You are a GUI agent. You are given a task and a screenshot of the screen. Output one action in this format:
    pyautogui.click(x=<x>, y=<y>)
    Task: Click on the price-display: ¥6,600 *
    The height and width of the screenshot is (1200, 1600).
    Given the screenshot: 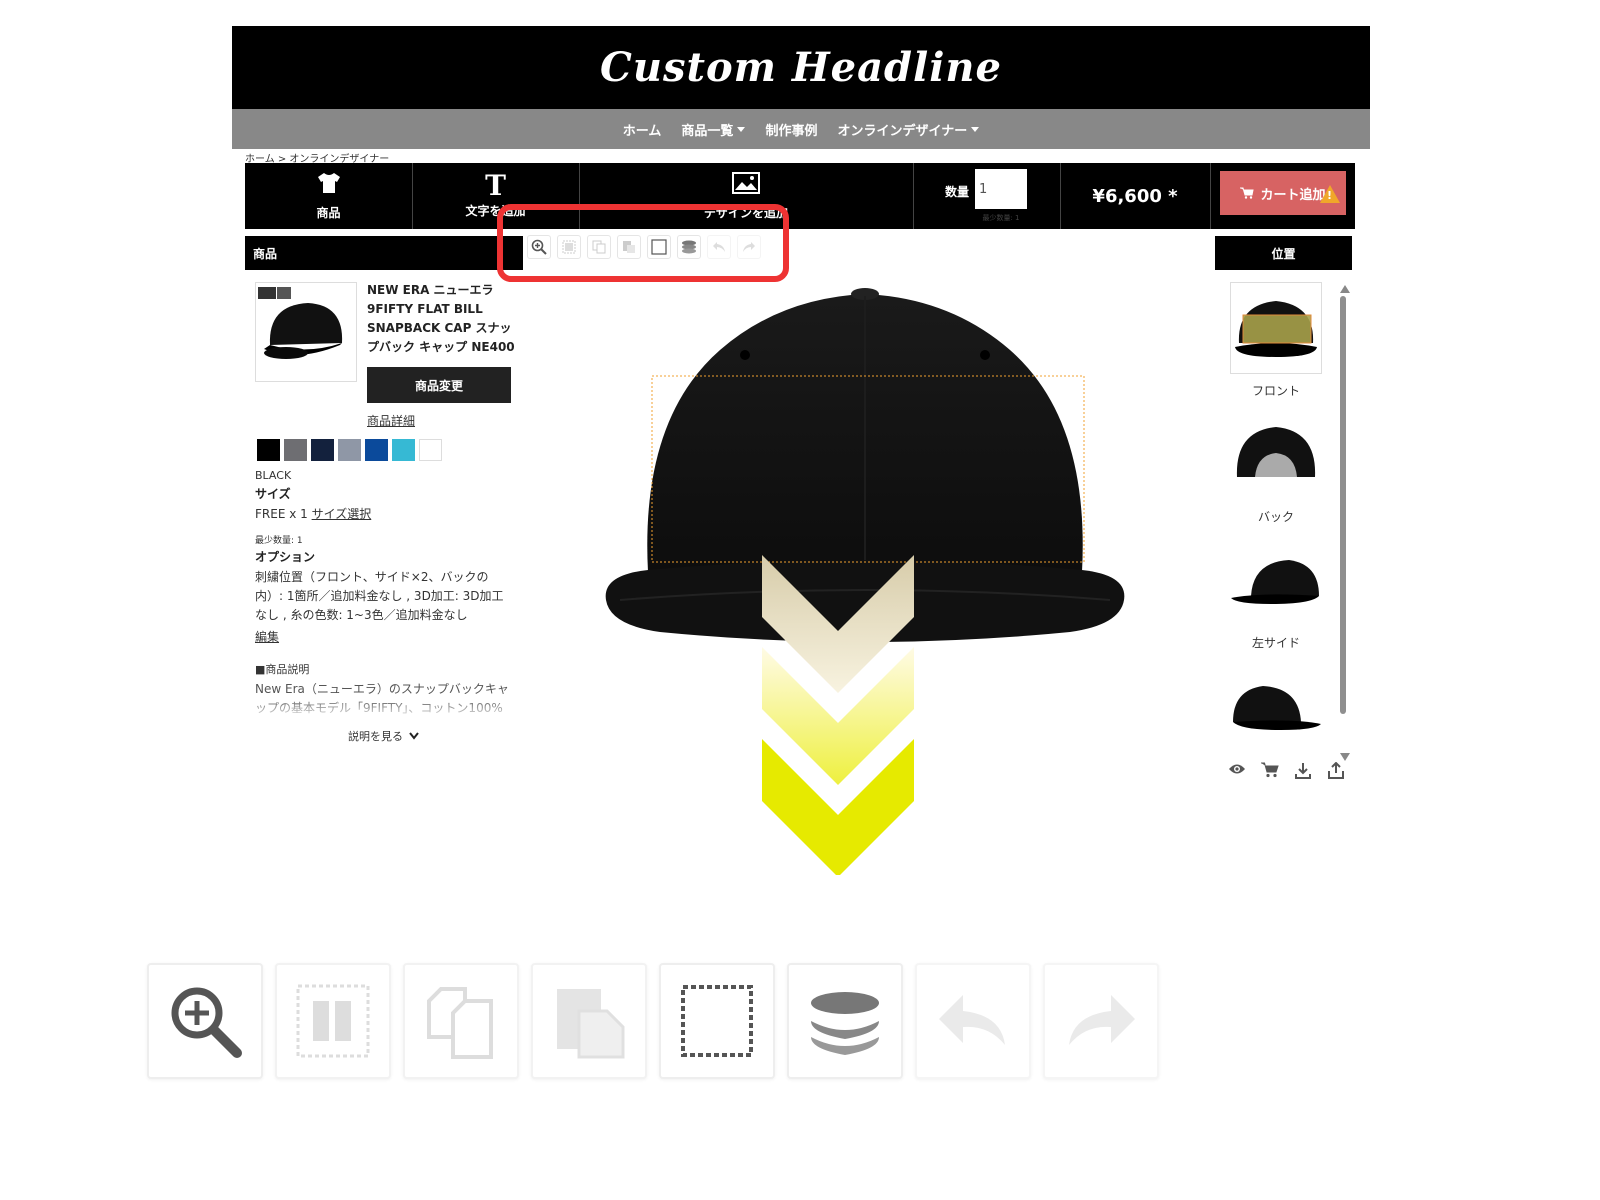 What is the action you would take?
    pyautogui.click(x=1135, y=196)
    